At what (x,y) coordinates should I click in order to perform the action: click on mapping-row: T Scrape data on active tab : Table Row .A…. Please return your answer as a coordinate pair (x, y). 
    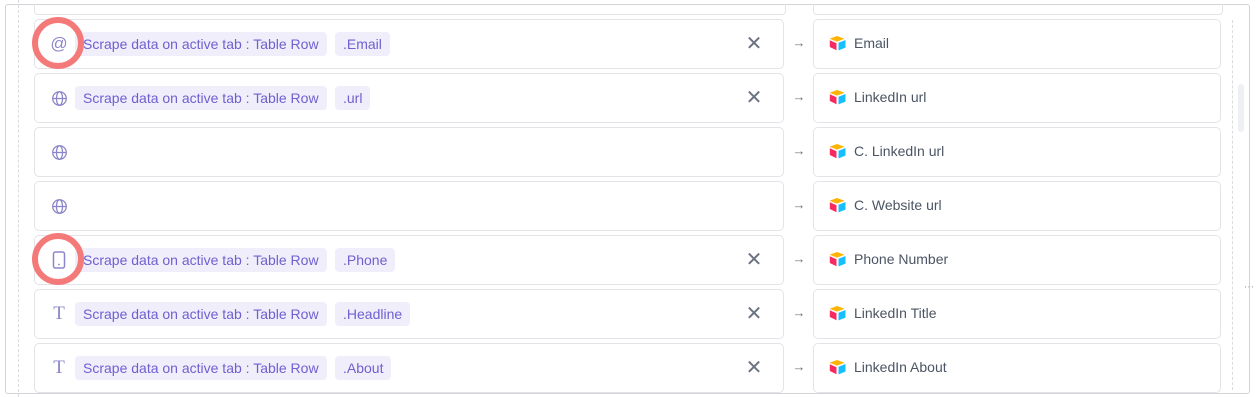
    Looking at the image, I should click on (628, 368).